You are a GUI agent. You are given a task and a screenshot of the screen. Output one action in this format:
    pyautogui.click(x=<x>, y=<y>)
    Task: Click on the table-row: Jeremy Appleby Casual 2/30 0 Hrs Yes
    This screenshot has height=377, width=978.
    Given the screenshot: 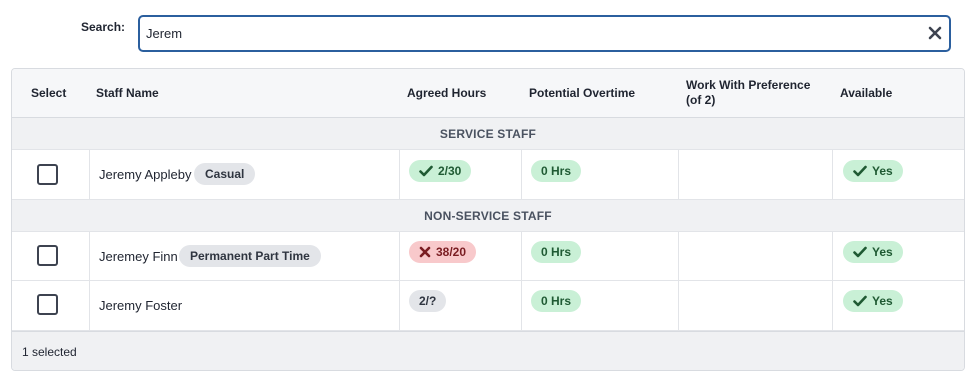 What is the action you would take?
    pyautogui.click(x=488, y=175)
    